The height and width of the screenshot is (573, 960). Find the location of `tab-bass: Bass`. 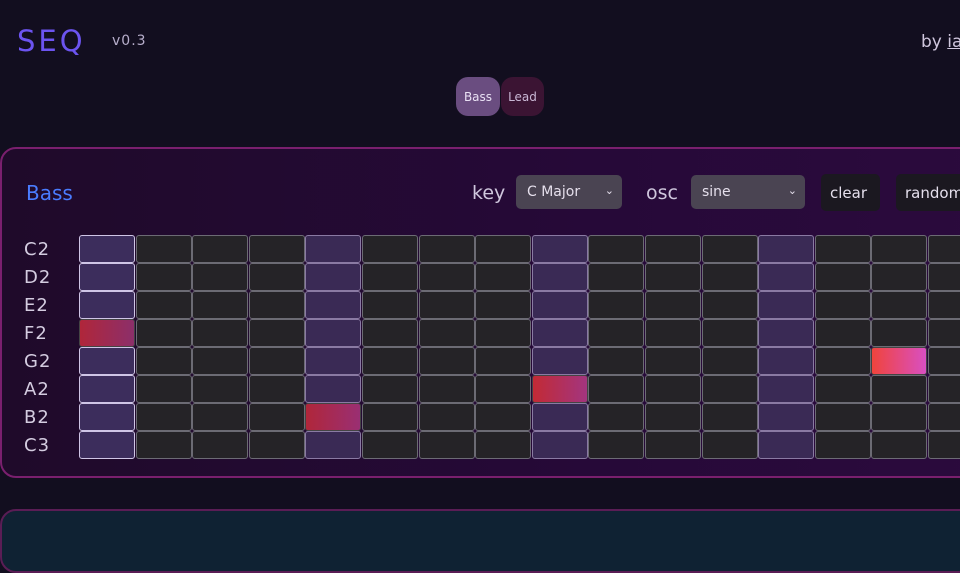

tab-bass: Bass is located at coordinates (478, 96).